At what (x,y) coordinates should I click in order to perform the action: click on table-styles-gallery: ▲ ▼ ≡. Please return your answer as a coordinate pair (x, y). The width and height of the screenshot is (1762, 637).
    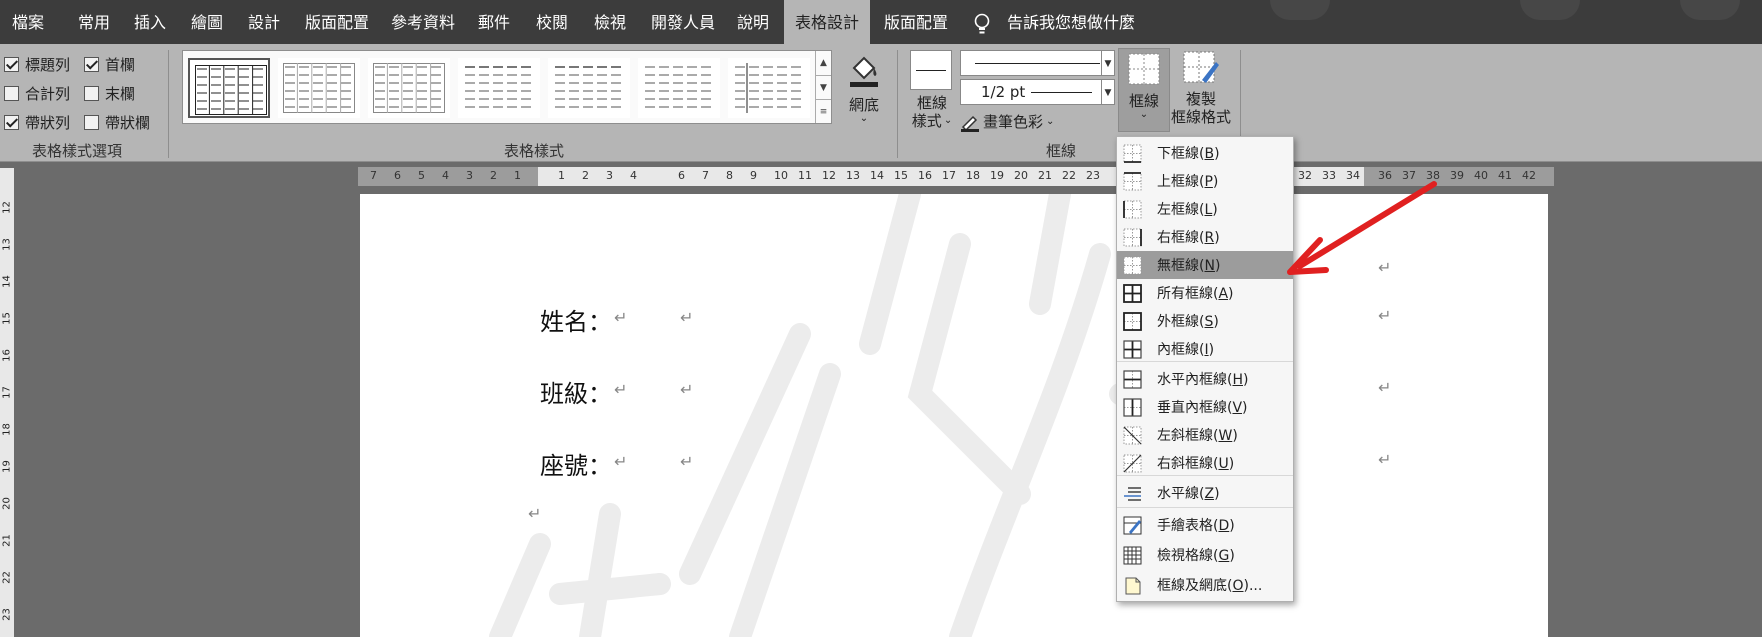
    Looking at the image, I should click on (507, 87).